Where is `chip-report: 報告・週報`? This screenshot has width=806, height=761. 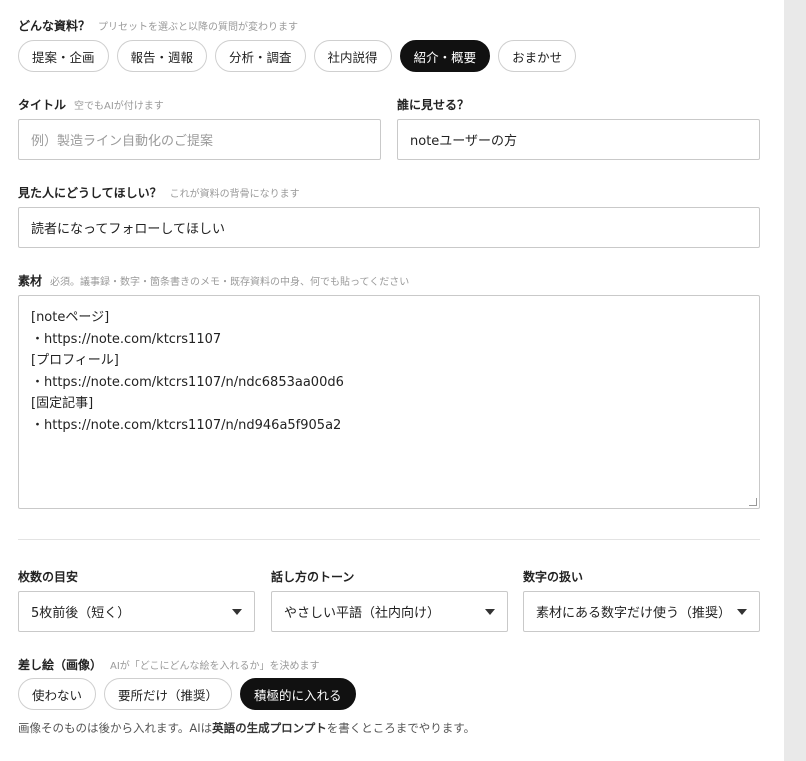 chip-report: 報告・週報 is located at coordinates (162, 56).